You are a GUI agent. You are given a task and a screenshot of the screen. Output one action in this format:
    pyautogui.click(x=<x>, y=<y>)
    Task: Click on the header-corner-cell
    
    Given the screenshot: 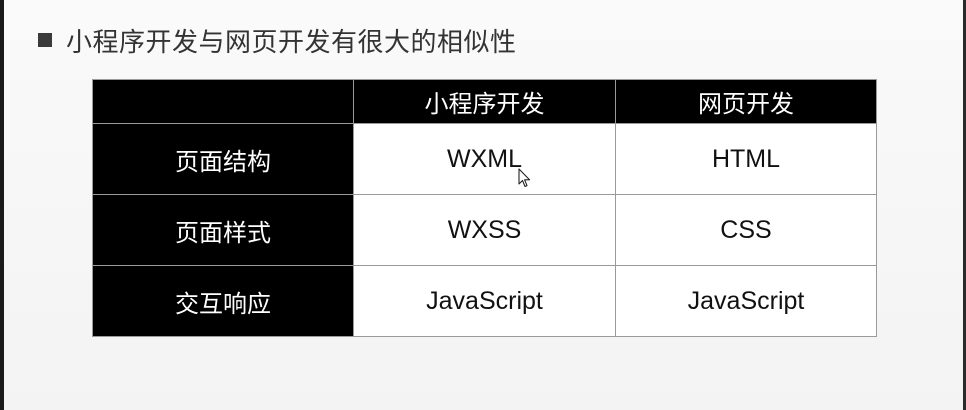 What is the action you would take?
    pyautogui.click(x=223, y=101)
    